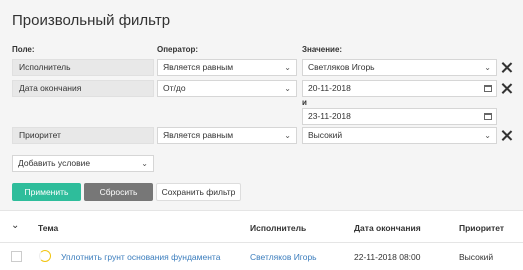 The image size is (523, 270). Describe the element at coordinates (83, 135) in the screenshot. I see `filter-field-priority: Приоритет` at that location.